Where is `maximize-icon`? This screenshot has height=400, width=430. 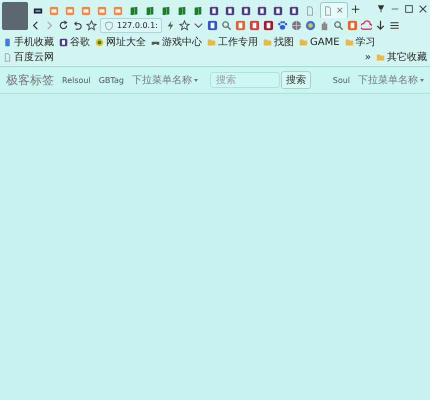
maximize-icon is located at coordinates (409, 9).